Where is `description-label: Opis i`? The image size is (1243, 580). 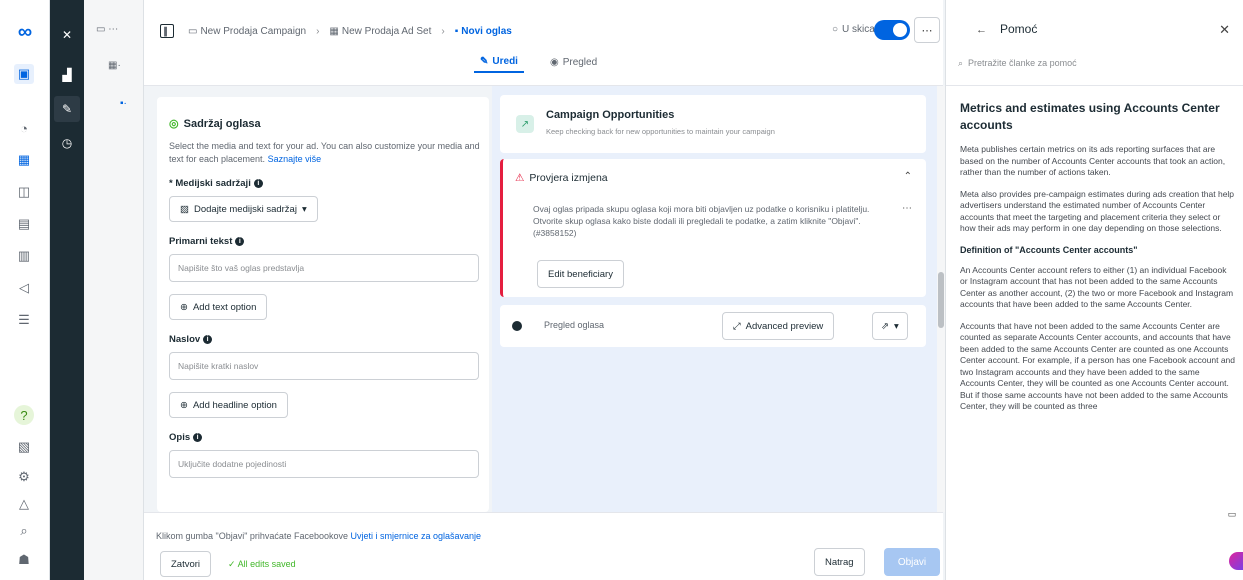
description-label: Opis i is located at coordinates (323, 437).